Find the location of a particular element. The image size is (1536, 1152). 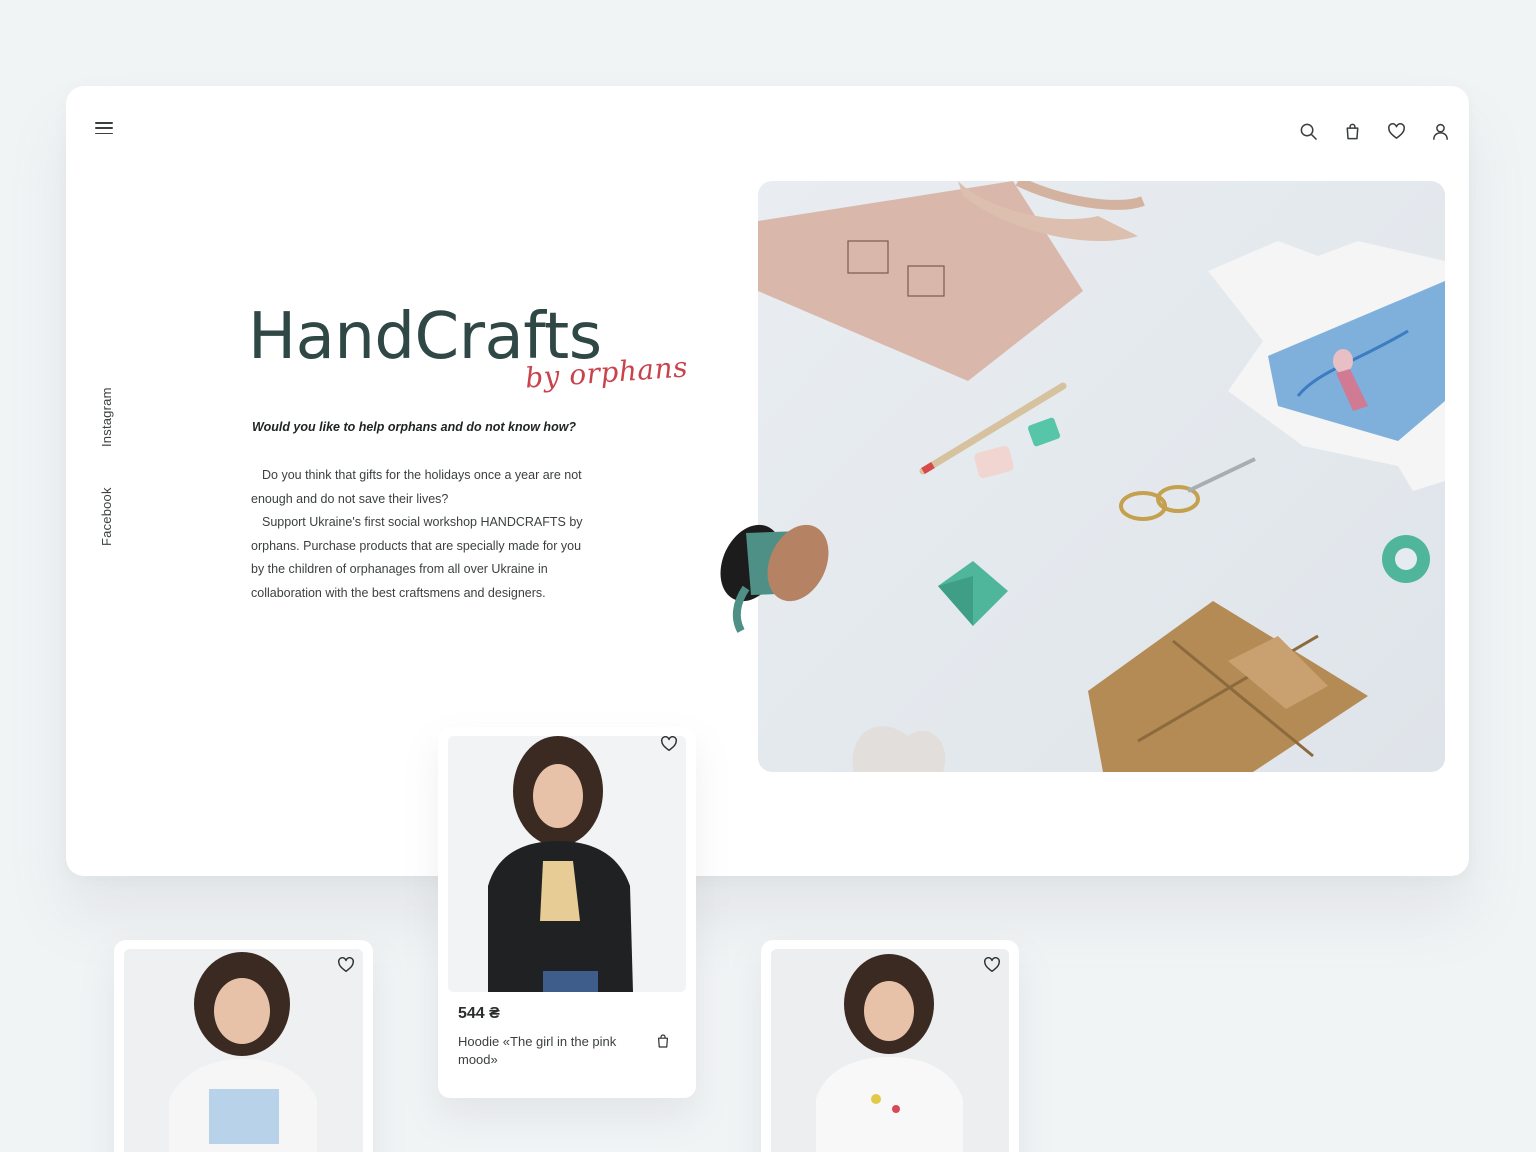

scissors-image is located at coordinates (1187, 489).